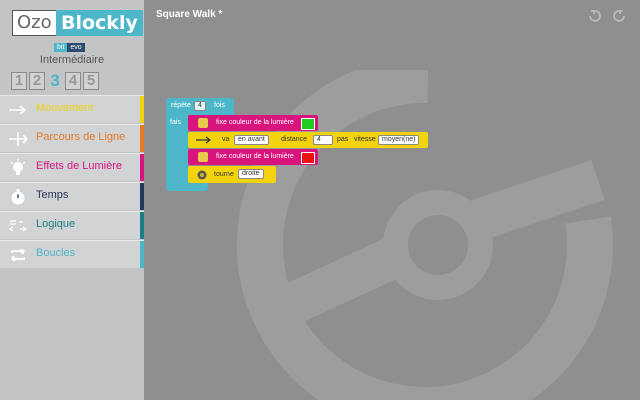 This screenshot has height=400, width=640. Describe the element at coordinates (56, 224) in the screenshot. I see `category-label: Logique` at that location.